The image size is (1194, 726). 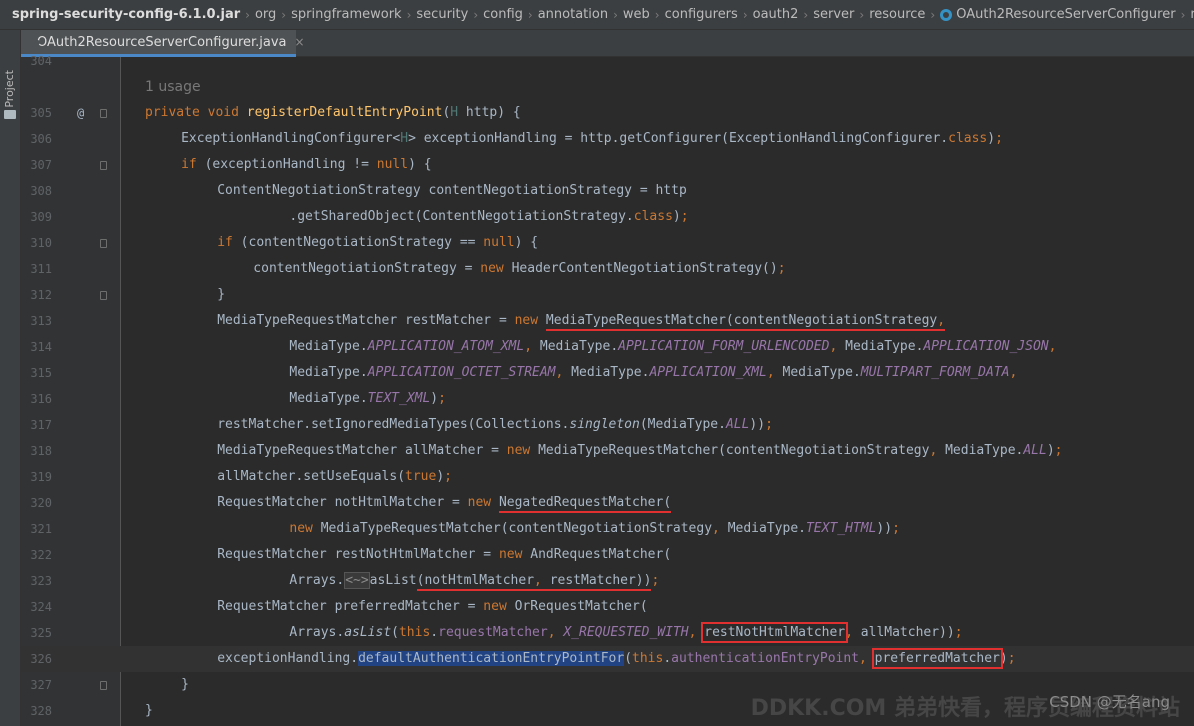 What do you see at coordinates (41, 217) in the screenshot?
I see `line-number: 309` at bounding box center [41, 217].